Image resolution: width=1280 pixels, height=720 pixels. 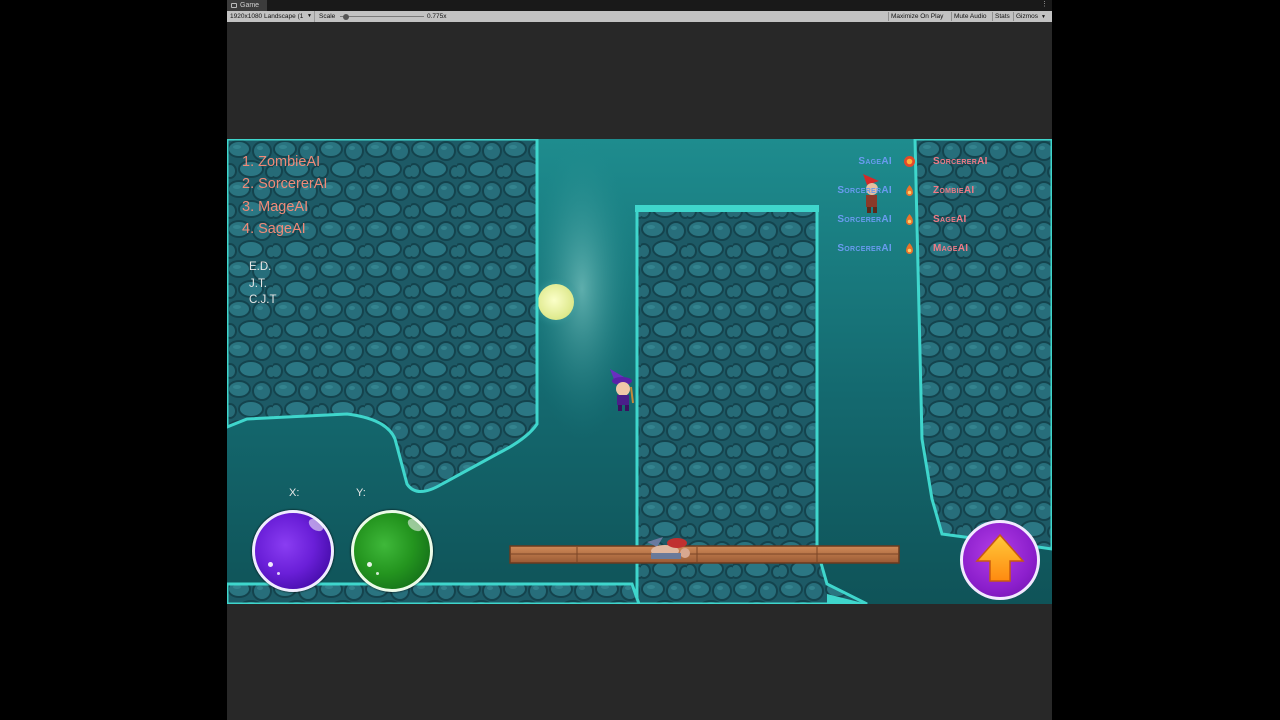 I want to click on x-control-label: X:, so click(x=294, y=493).